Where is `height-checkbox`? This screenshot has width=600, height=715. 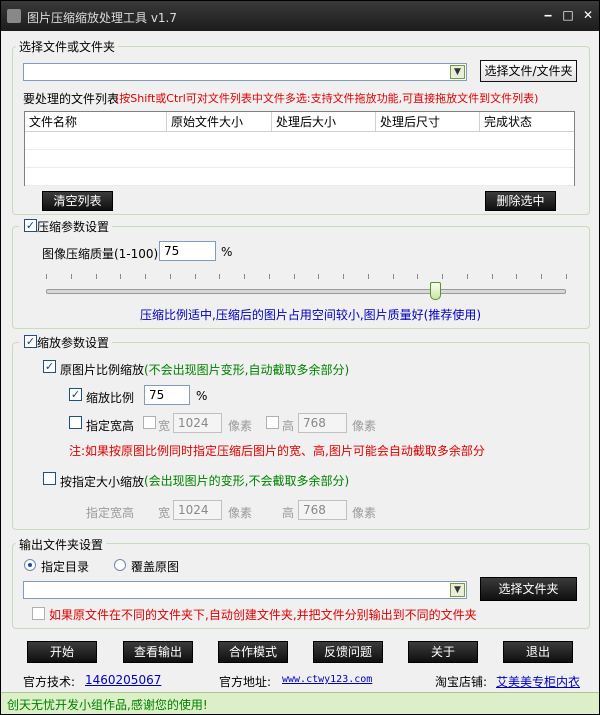
height-checkbox is located at coordinates (272, 422).